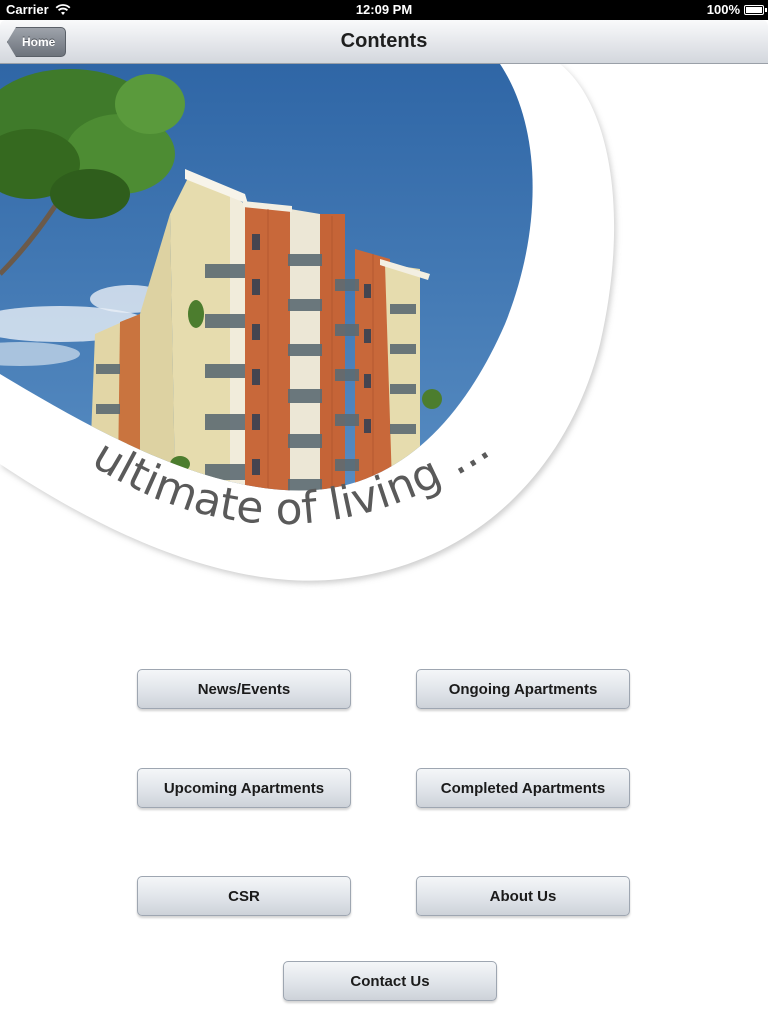 The width and height of the screenshot is (768, 1024). Describe the element at coordinates (755, 9) in the screenshot. I see `battery-icon` at that location.